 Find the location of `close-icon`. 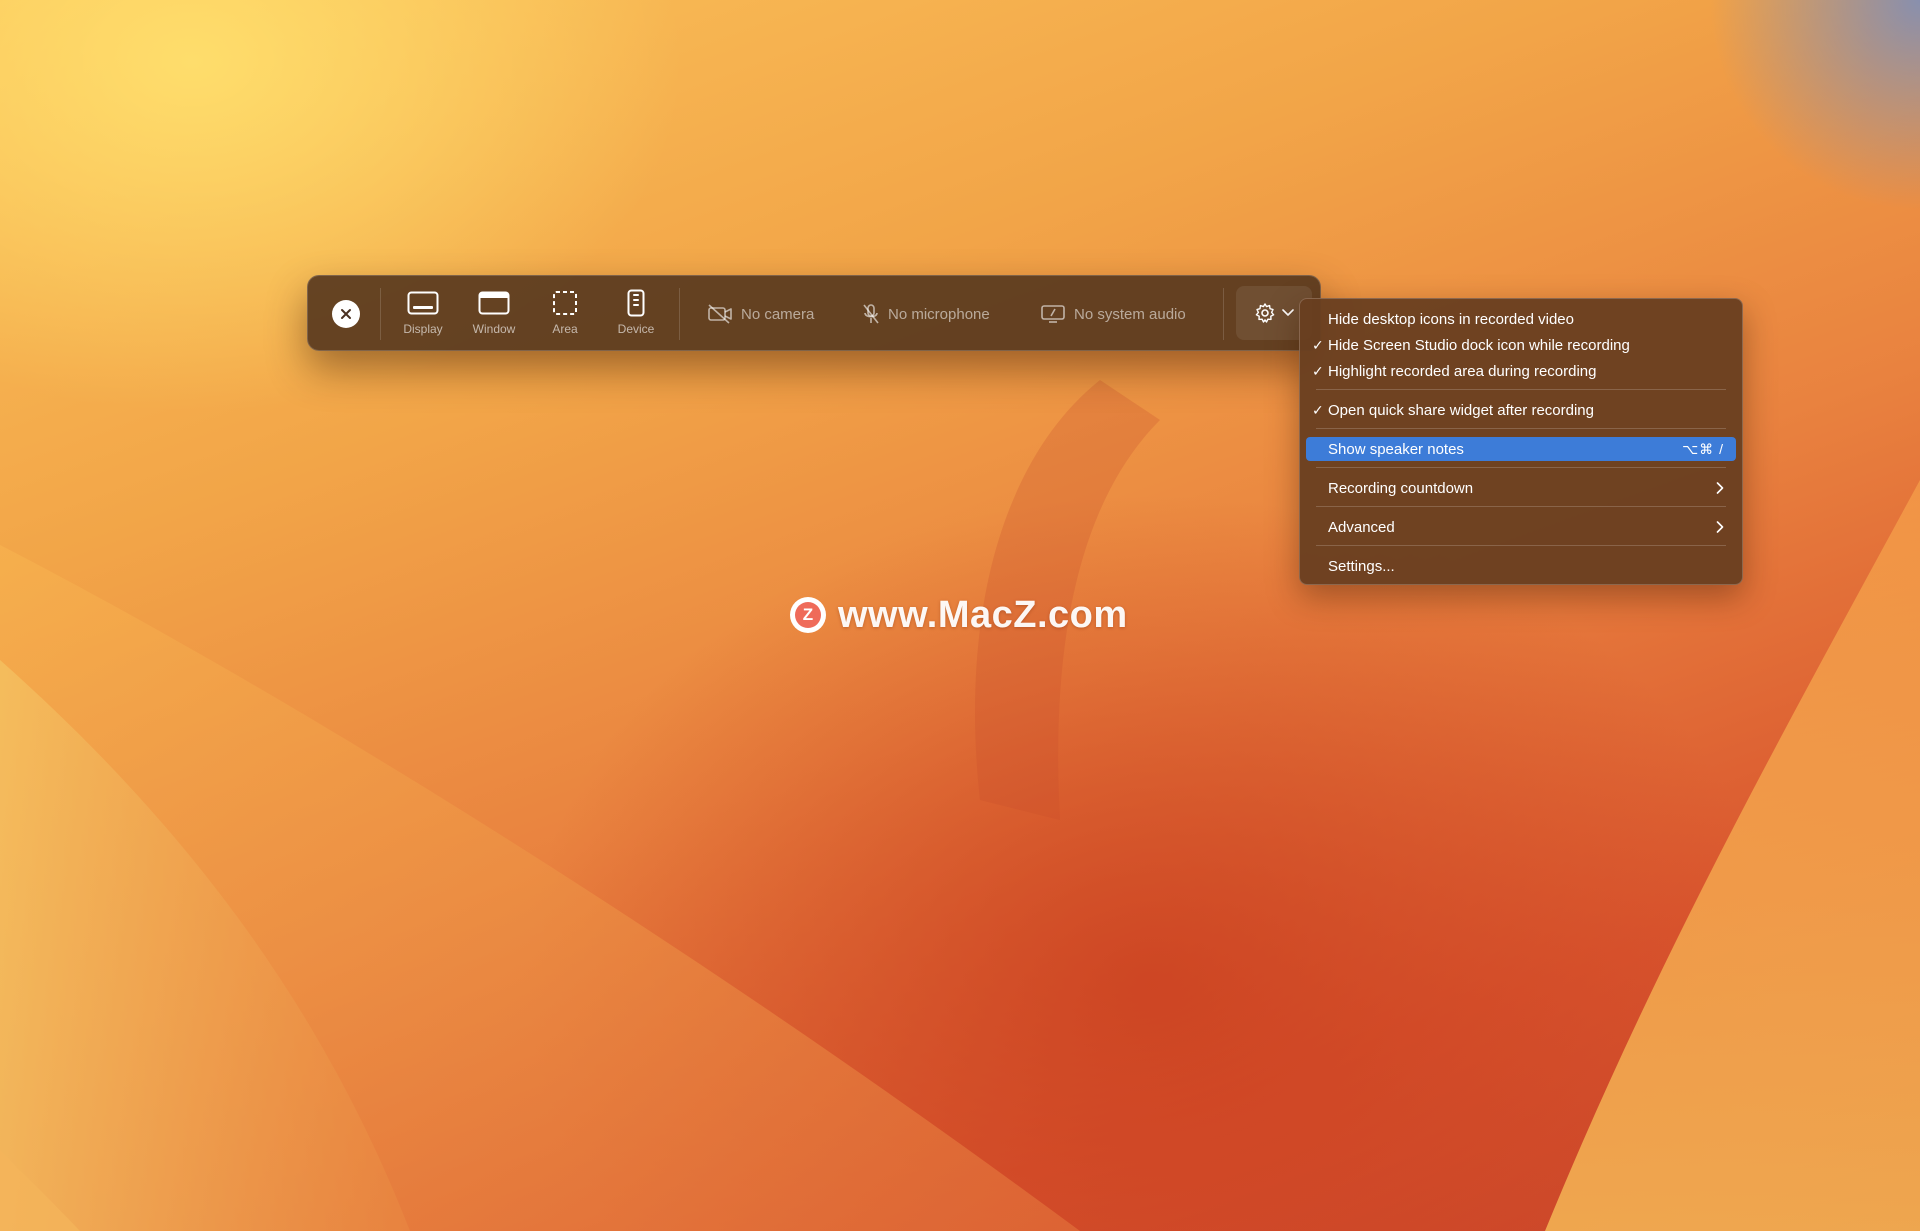

close-icon is located at coordinates (346, 314).